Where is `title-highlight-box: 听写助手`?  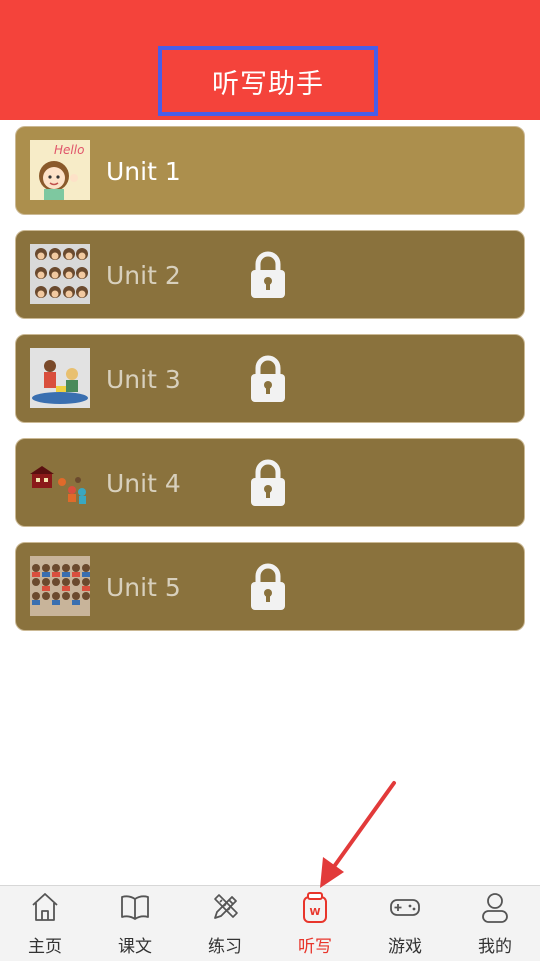 title-highlight-box: 听写助手 is located at coordinates (268, 81).